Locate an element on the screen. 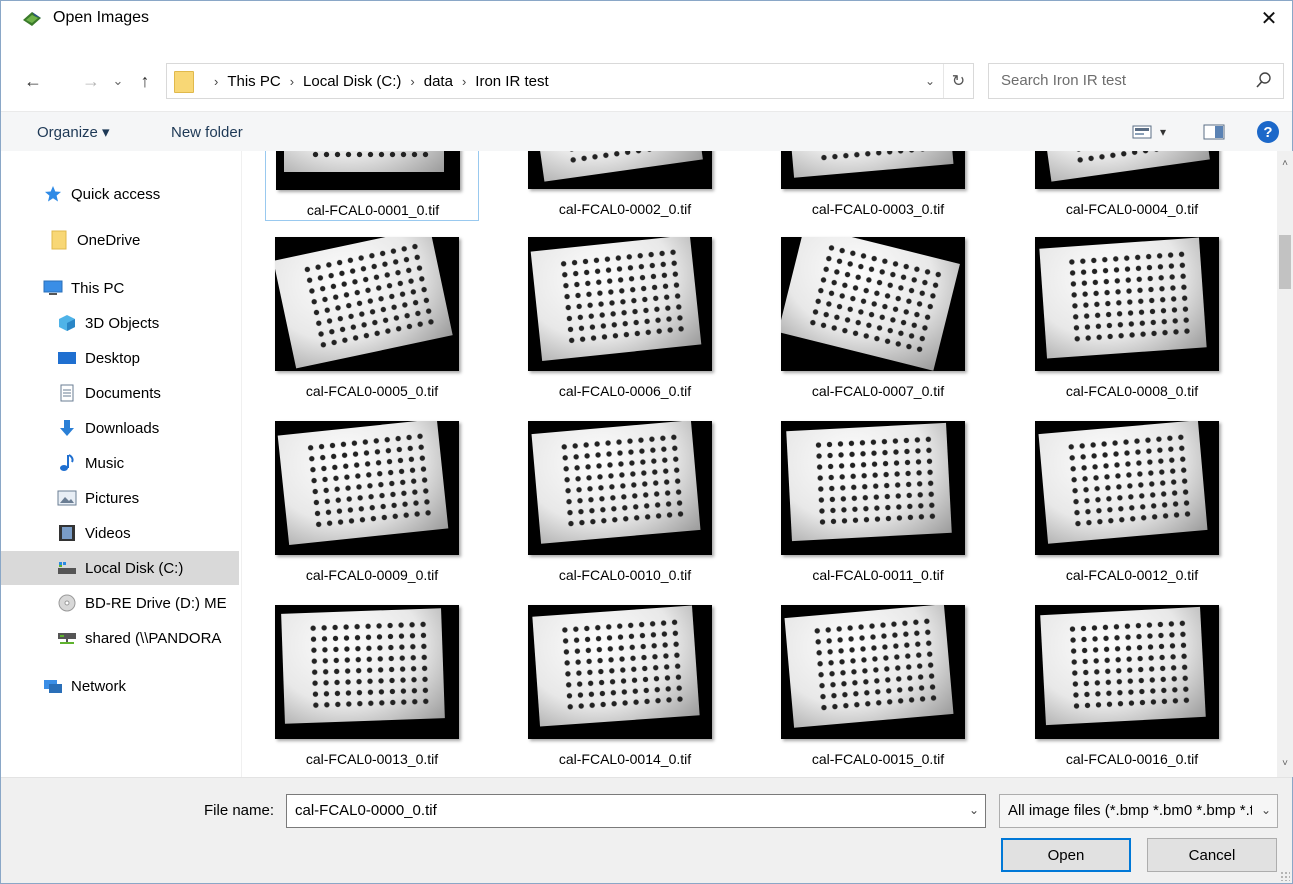 The width and height of the screenshot is (1293, 884). change-view-button: ▾ is located at coordinates (1149, 132).